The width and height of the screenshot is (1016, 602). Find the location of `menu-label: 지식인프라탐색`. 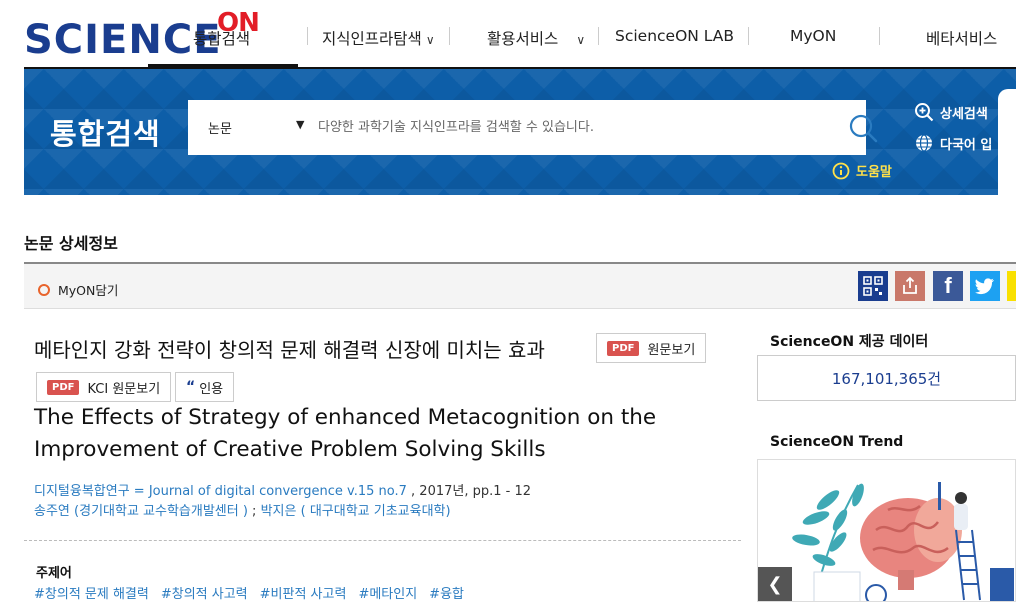

menu-label: 지식인프라탐색 is located at coordinates (372, 39).